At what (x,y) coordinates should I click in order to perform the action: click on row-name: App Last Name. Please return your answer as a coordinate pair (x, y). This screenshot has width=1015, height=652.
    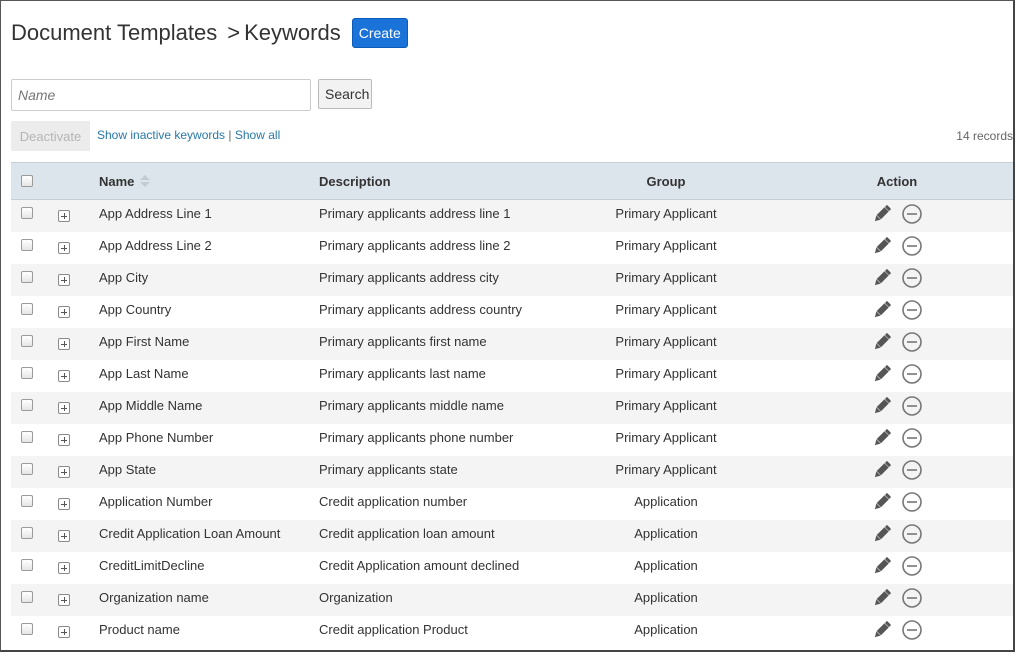
    Looking at the image, I should click on (144, 373).